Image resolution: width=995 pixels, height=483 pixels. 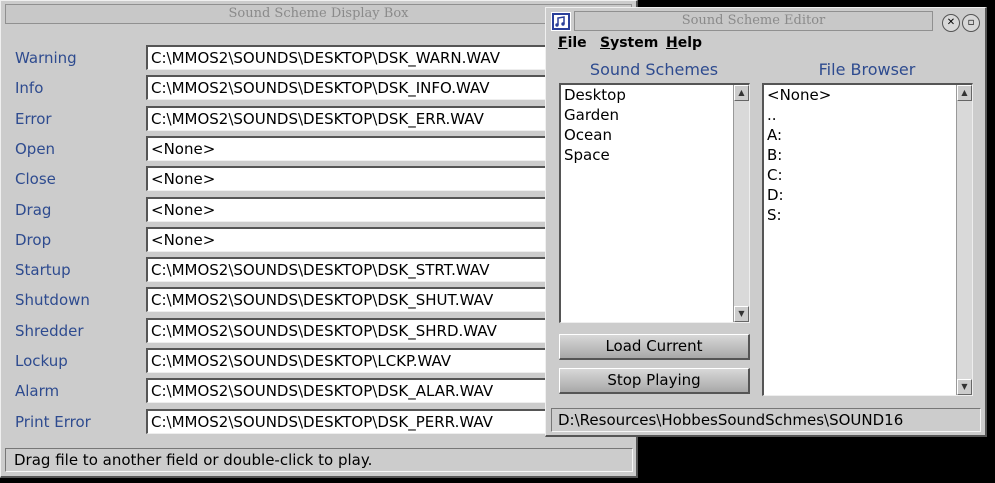 What do you see at coordinates (351, 57) in the screenshot?
I see `field-warning: C:\MMOS2\SOUNDS\DESKTOP\DSK_WARN.WAV` at bounding box center [351, 57].